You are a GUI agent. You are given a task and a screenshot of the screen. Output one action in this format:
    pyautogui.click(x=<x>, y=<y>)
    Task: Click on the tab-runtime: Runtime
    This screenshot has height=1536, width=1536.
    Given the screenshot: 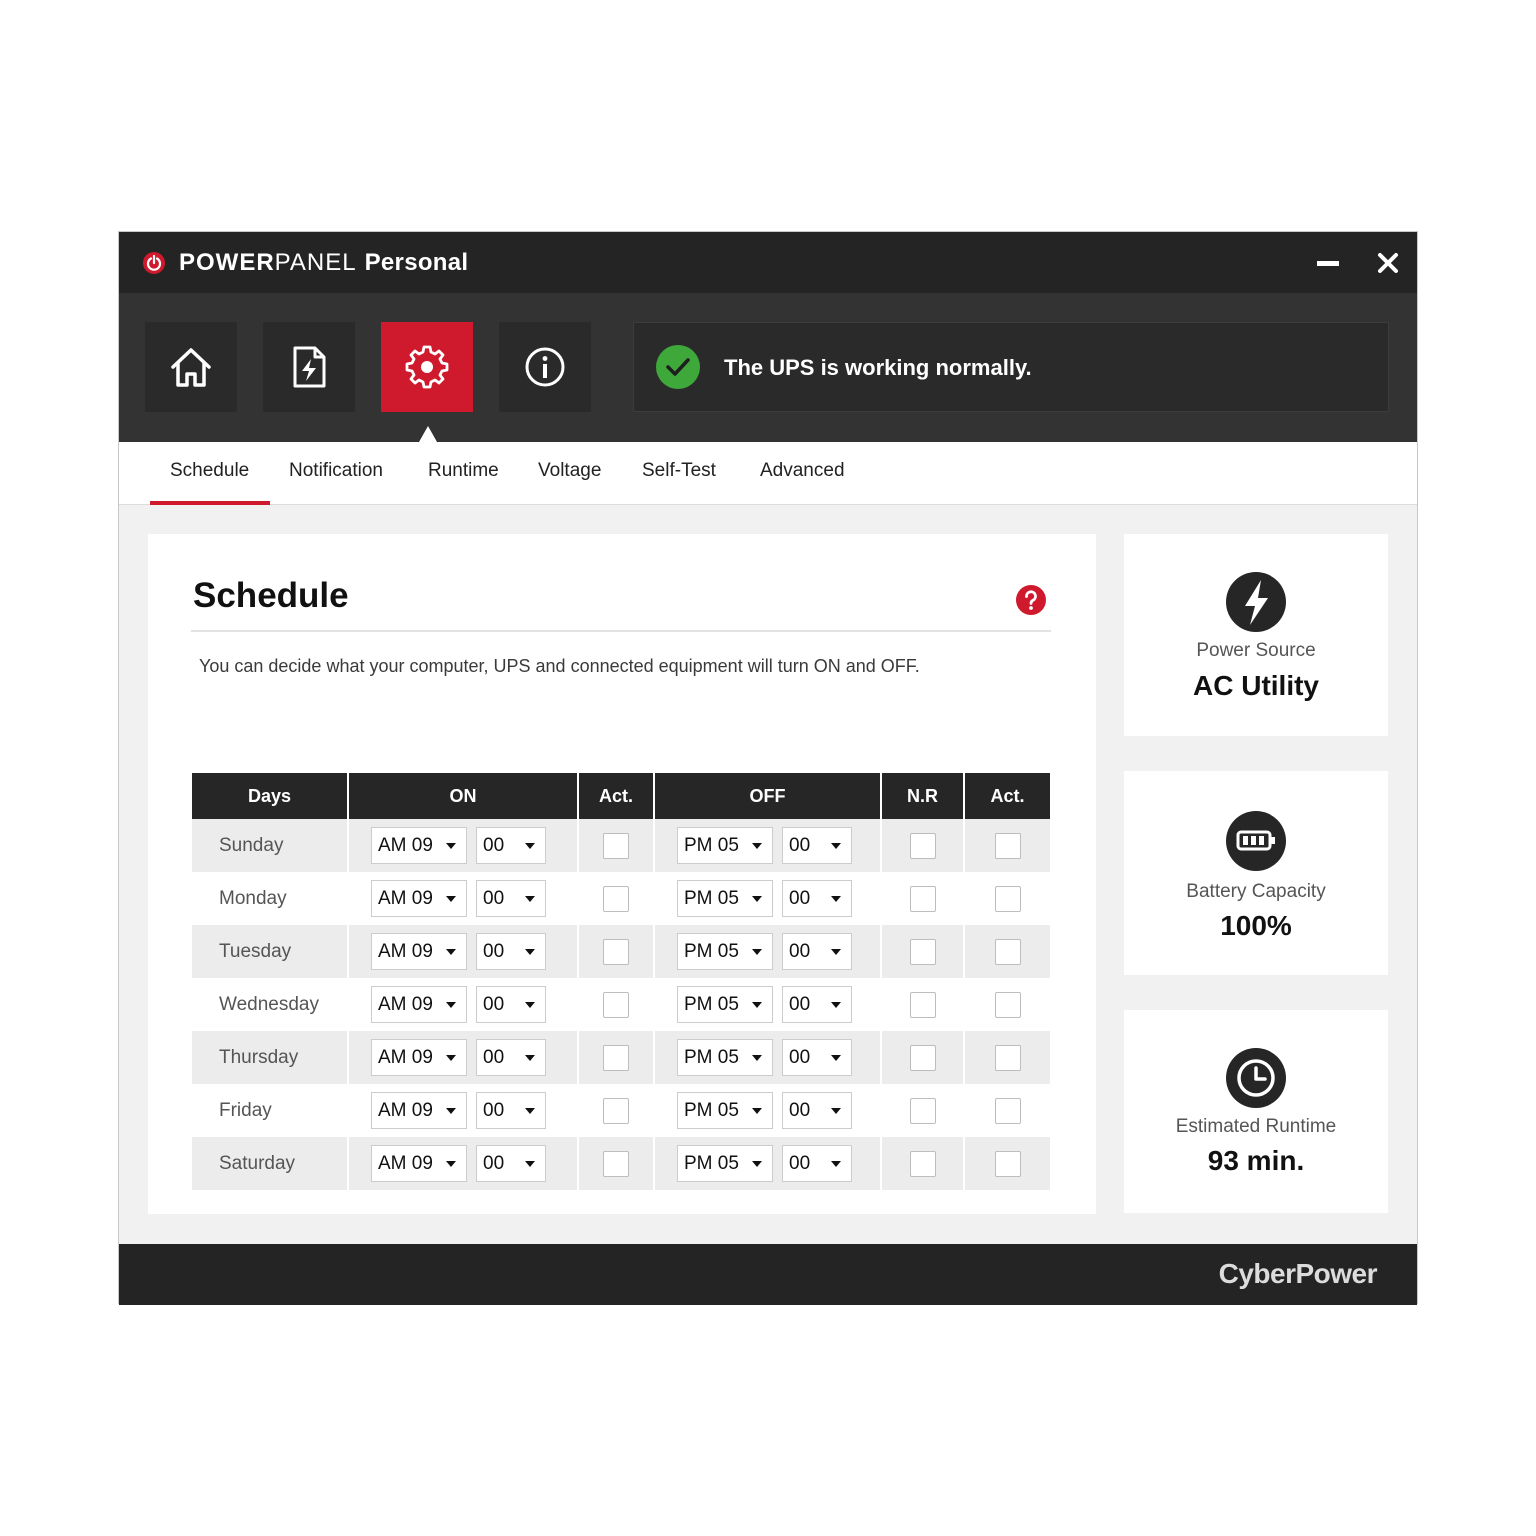 What is the action you would take?
    pyautogui.click(x=463, y=471)
    